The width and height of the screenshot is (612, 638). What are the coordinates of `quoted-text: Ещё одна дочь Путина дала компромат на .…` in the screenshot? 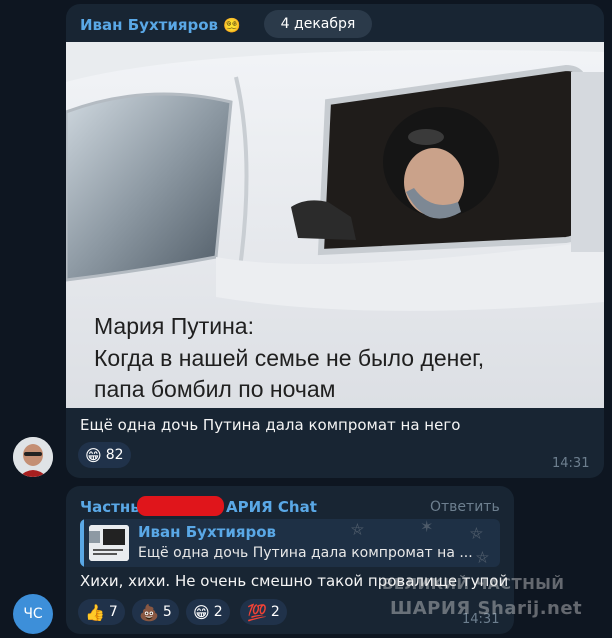 It's located at (305, 553).